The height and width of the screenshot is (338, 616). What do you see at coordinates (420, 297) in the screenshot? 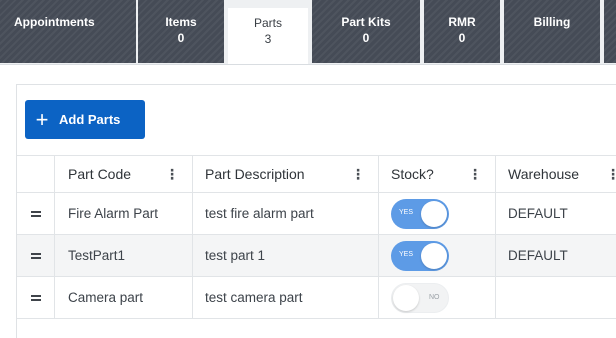
I see `stock-toggle: NO` at bounding box center [420, 297].